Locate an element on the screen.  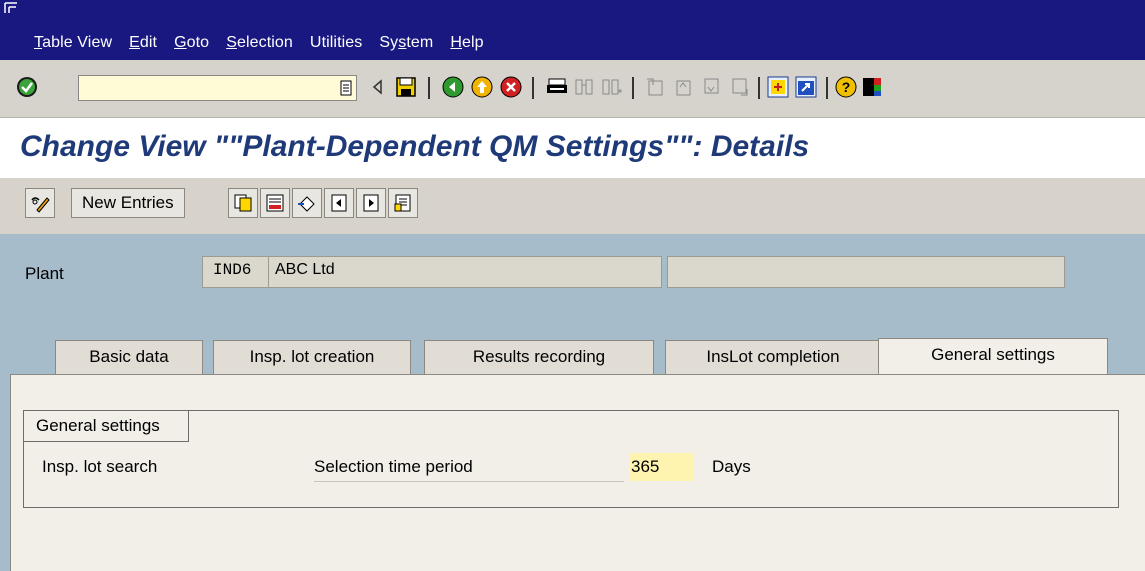
enter-icon is located at coordinates (27, 87).